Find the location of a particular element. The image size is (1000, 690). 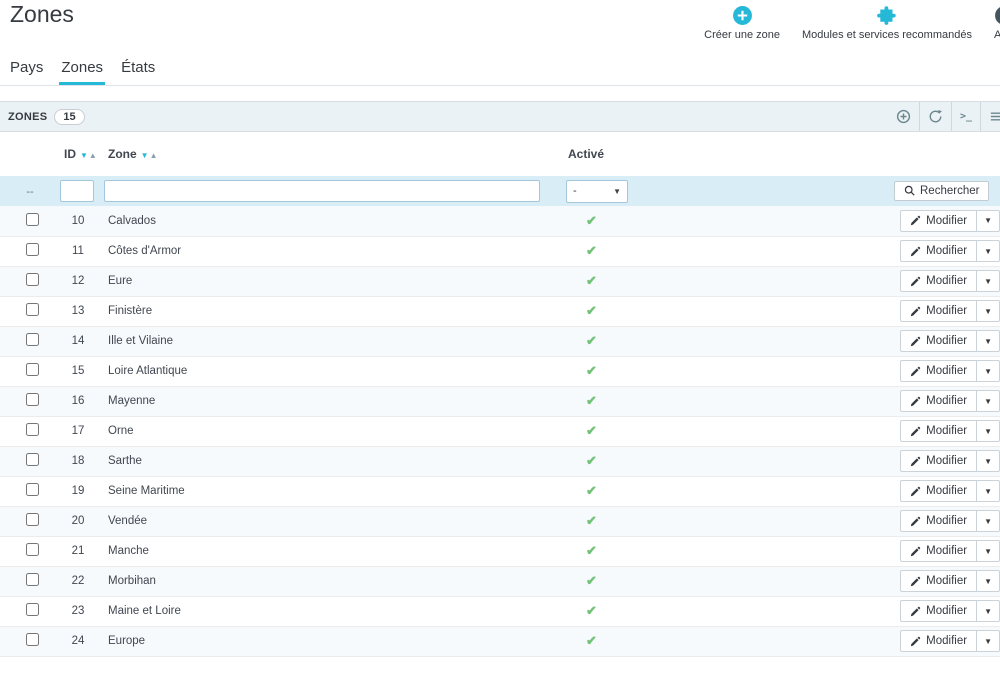

tab-etats: États is located at coordinates (138, 72).